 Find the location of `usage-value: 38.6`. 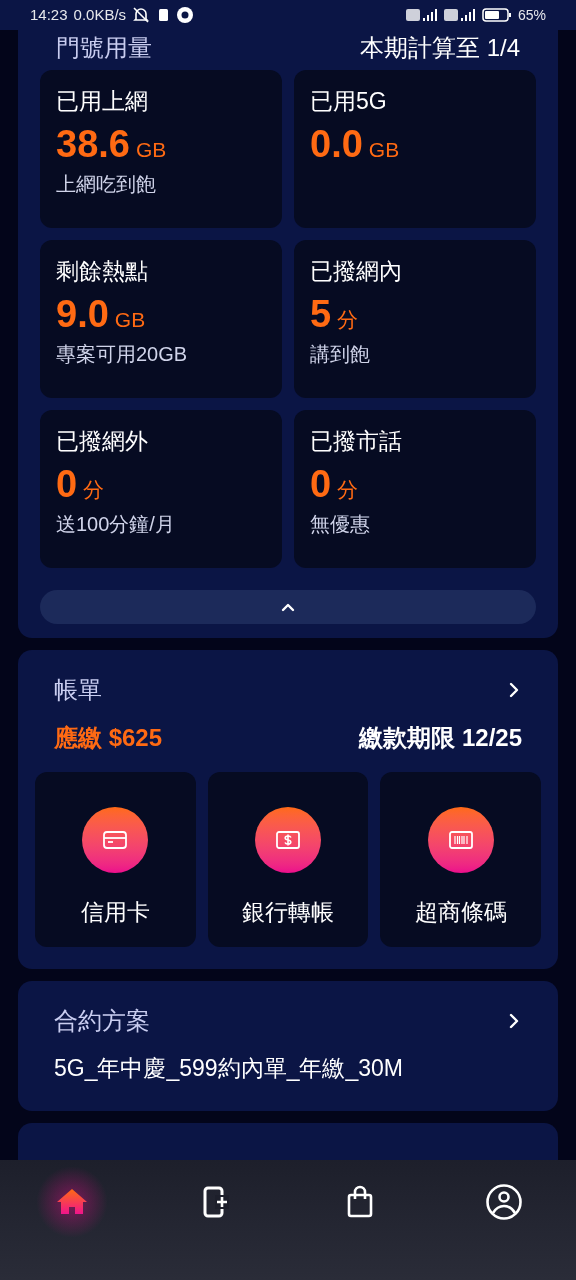

usage-value: 38.6 is located at coordinates (93, 144).